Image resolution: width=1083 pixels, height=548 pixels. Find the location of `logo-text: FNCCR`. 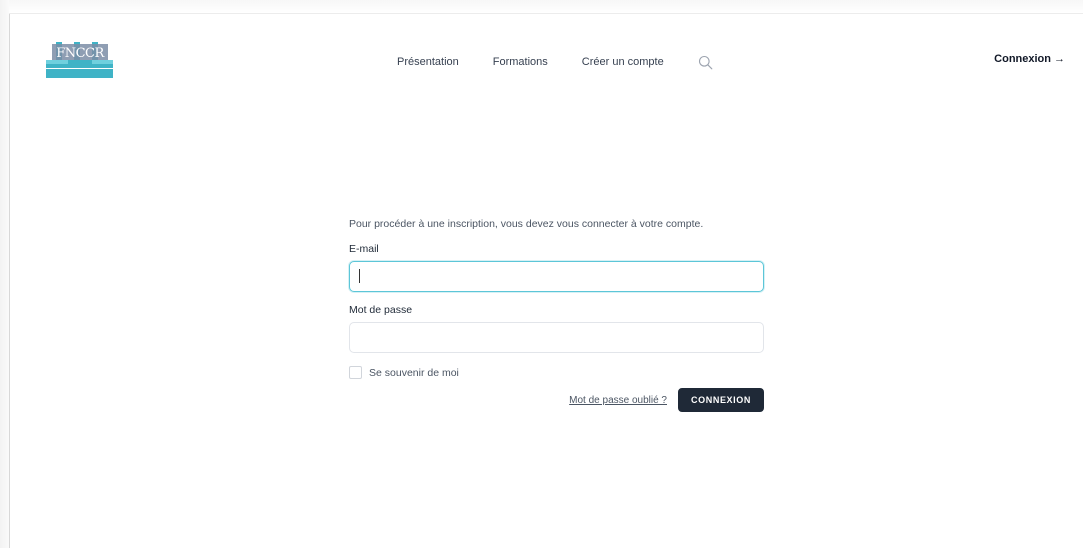

logo-text: FNCCR is located at coordinates (80, 53).